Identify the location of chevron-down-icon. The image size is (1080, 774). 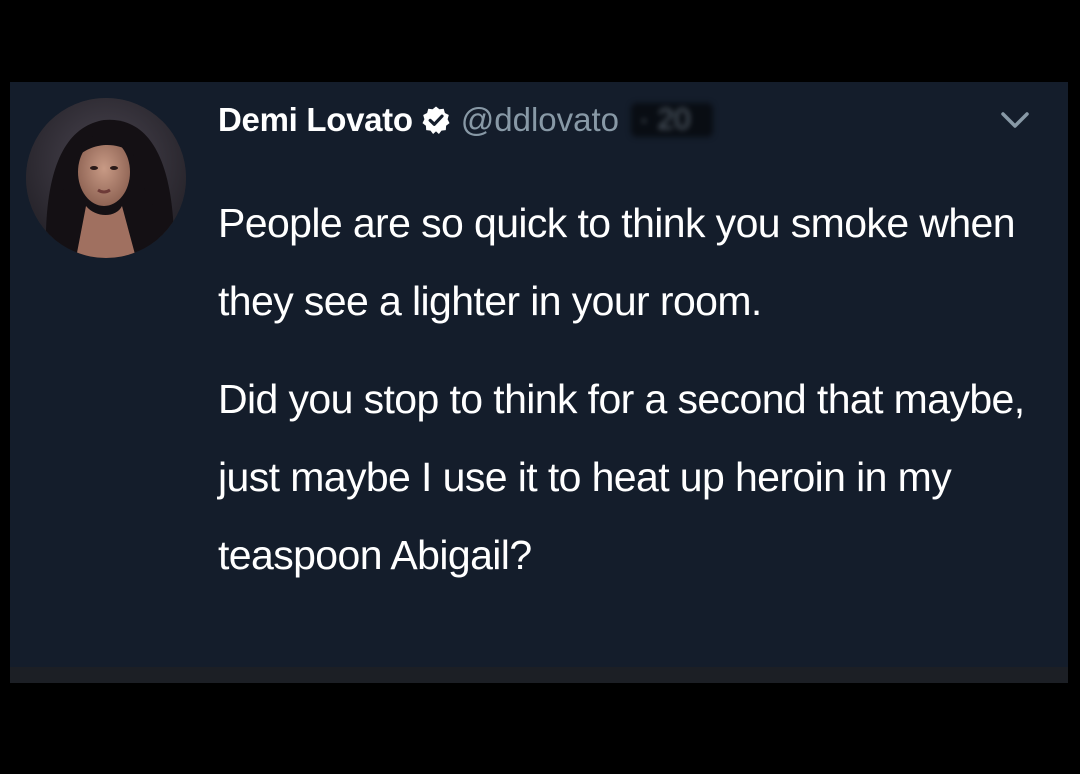
(1015, 120).